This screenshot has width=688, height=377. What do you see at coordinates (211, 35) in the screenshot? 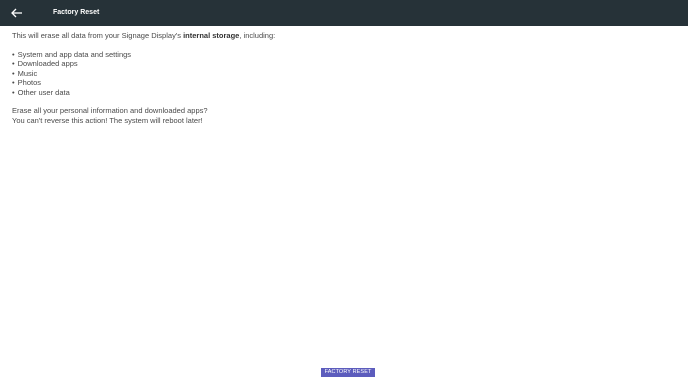
I see `intro-text-emphasis: internal storage` at bounding box center [211, 35].